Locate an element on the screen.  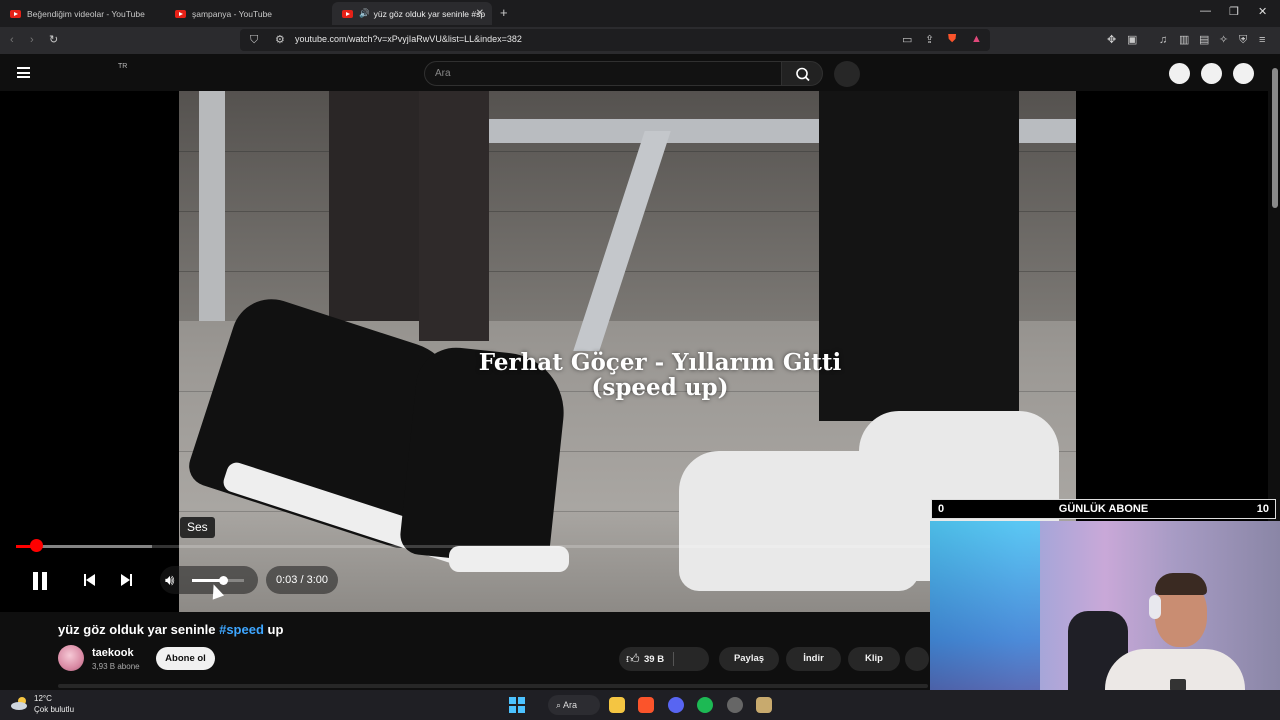
subscribe-button: Abone ol is located at coordinates (185, 658).